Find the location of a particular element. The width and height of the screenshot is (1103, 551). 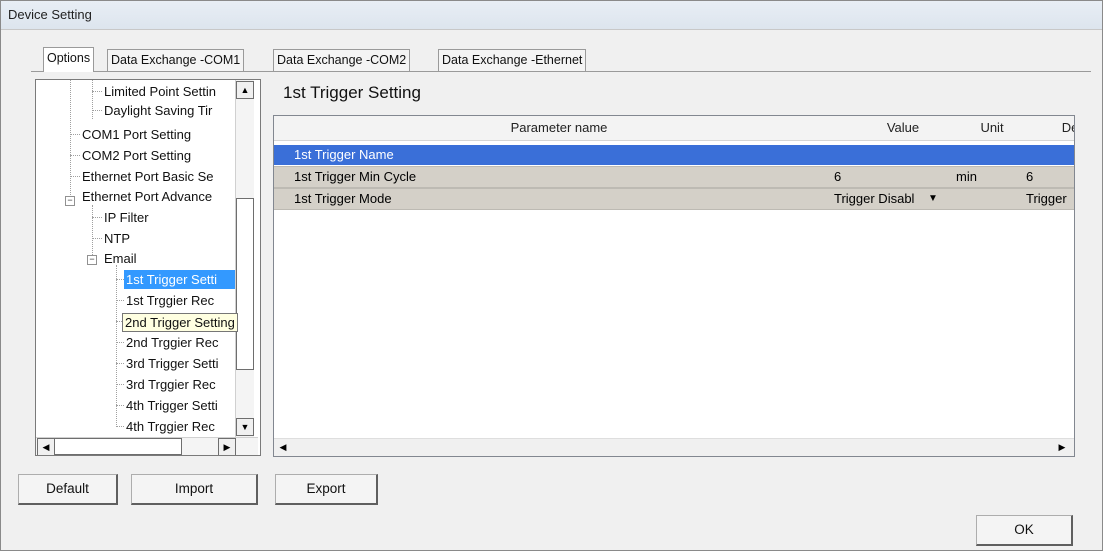

tree-item-com2-port: COM2 Port Setting is located at coordinates (136, 155).